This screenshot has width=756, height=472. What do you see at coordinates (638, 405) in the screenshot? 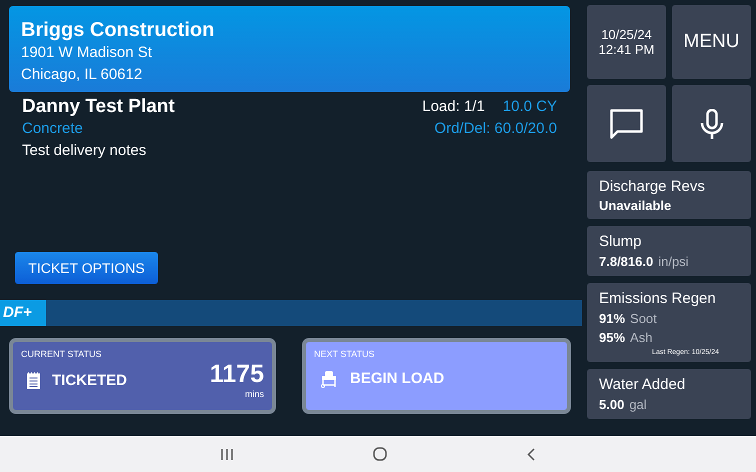
I see `sensor-unit: gal` at bounding box center [638, 405].